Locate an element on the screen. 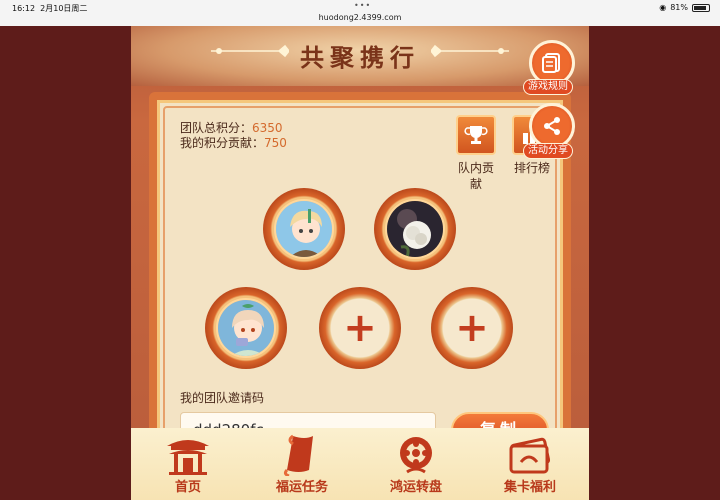 The image size is (720, 500). wifi-icon: ◉ is located at coordinates (663, 7).